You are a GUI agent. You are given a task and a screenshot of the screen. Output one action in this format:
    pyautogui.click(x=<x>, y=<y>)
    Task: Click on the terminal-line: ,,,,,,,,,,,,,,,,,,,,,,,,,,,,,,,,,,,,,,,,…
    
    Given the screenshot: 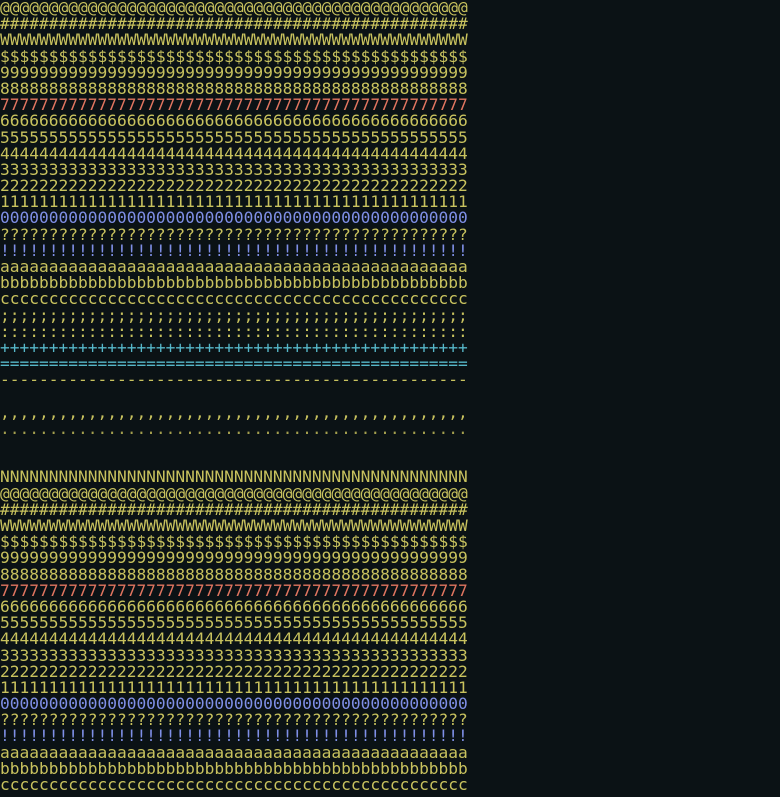 What is the action you would take?
    pyautogui.click(x=234, y=412)
    